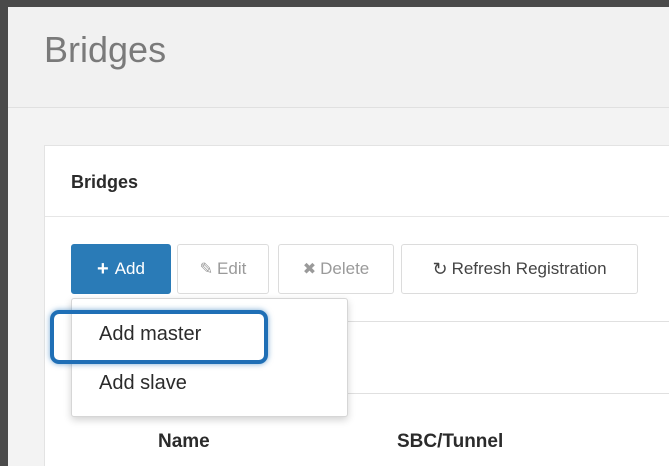 The image size is (669, 466). Describe the element at coordinates (232, 268) in the screenshot. I see `edit-button-label: Edit` at that location.